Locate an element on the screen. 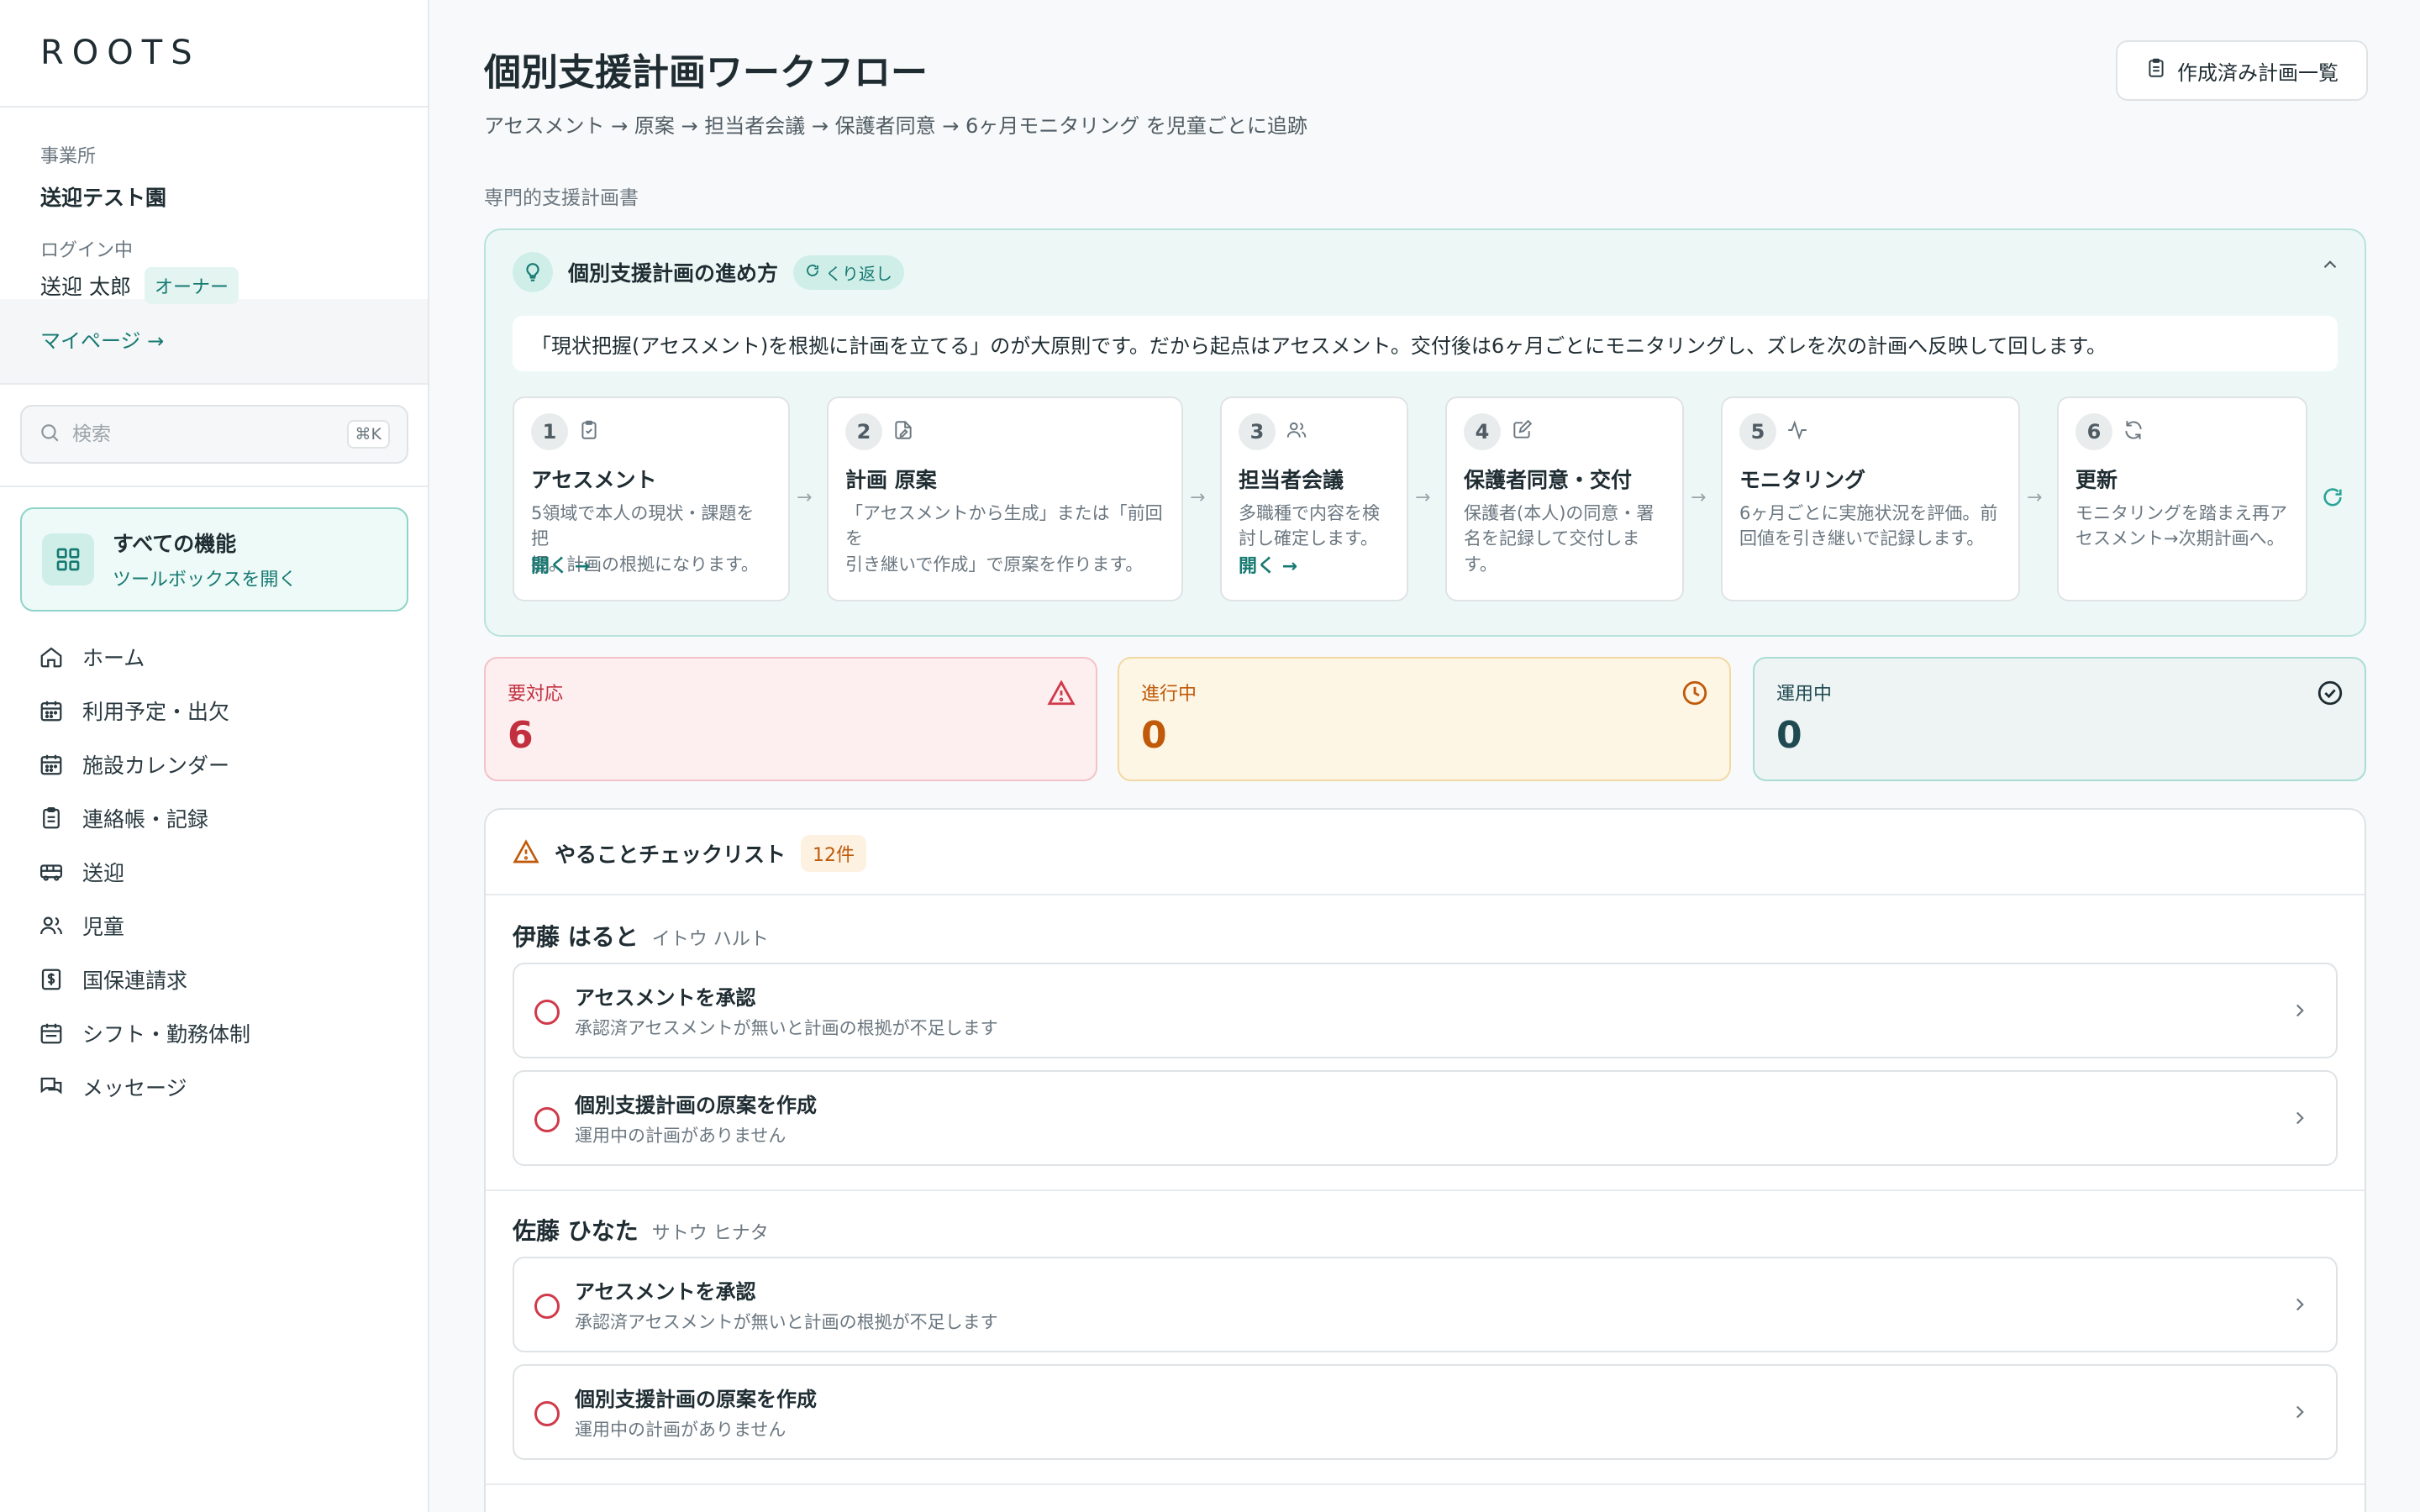 The width and height of the screenshot is (2420, 1512). sidebar-item-label: 施設カレンダー is located at coordinates (156, 765).